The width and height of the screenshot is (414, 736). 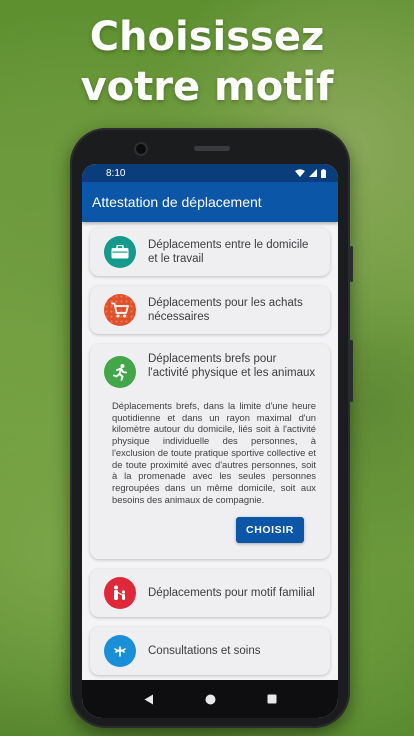 What do you see at coordinates (270, 530) in the screenshot?
I see `choose-button: CHOISIR` at bounding box center [270, 530].